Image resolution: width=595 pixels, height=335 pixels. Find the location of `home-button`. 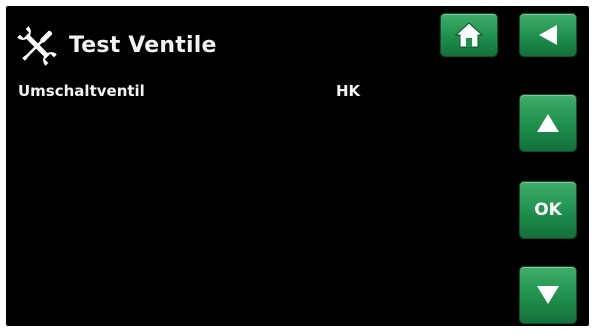

home-button is located at coordinates (469, 35).